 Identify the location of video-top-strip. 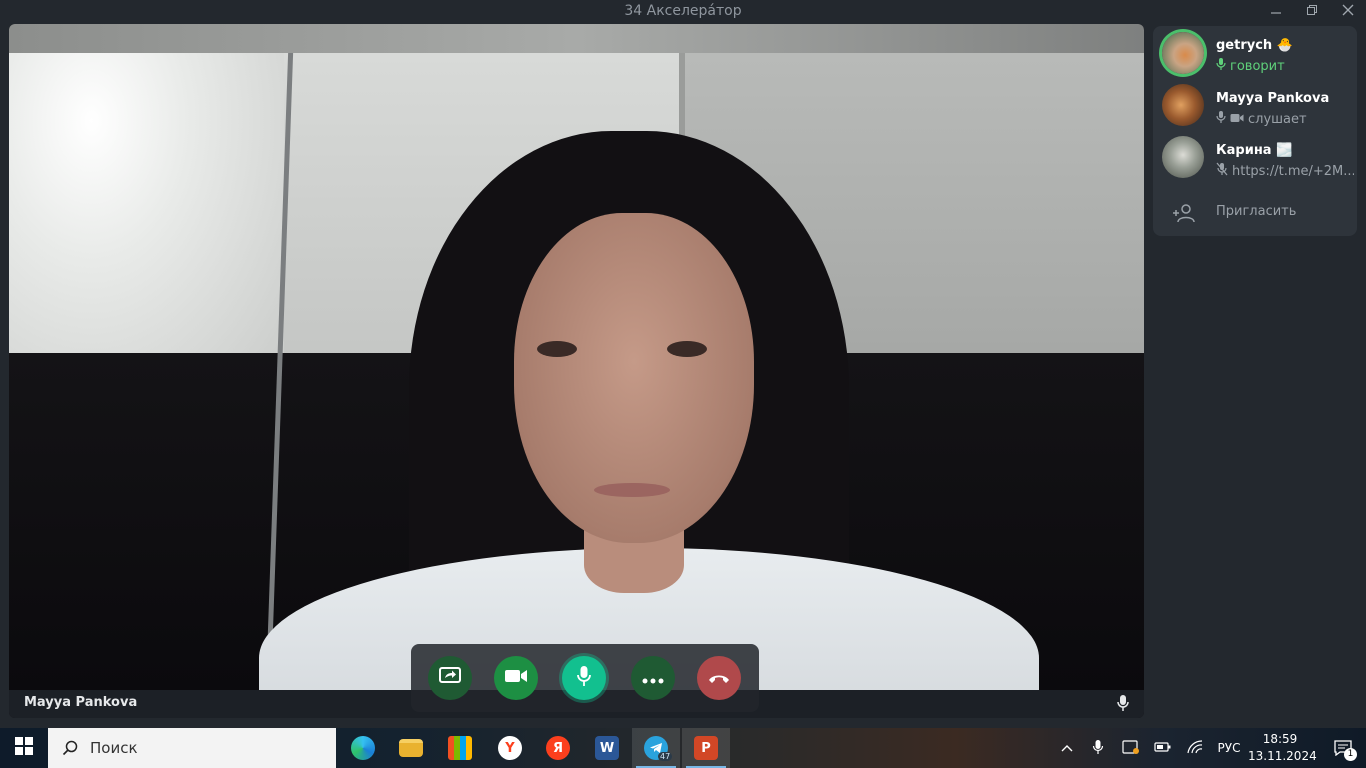
(576, 38).